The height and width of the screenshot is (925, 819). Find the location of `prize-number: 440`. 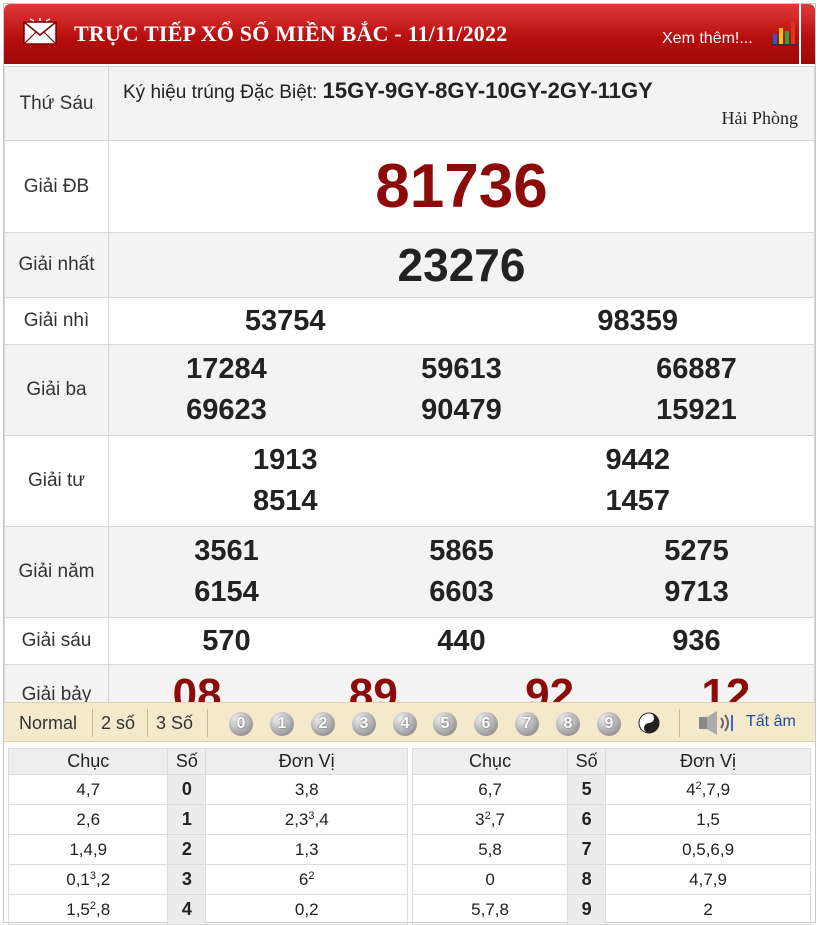

prize-number: 440 is located at coordinates (461, 640).